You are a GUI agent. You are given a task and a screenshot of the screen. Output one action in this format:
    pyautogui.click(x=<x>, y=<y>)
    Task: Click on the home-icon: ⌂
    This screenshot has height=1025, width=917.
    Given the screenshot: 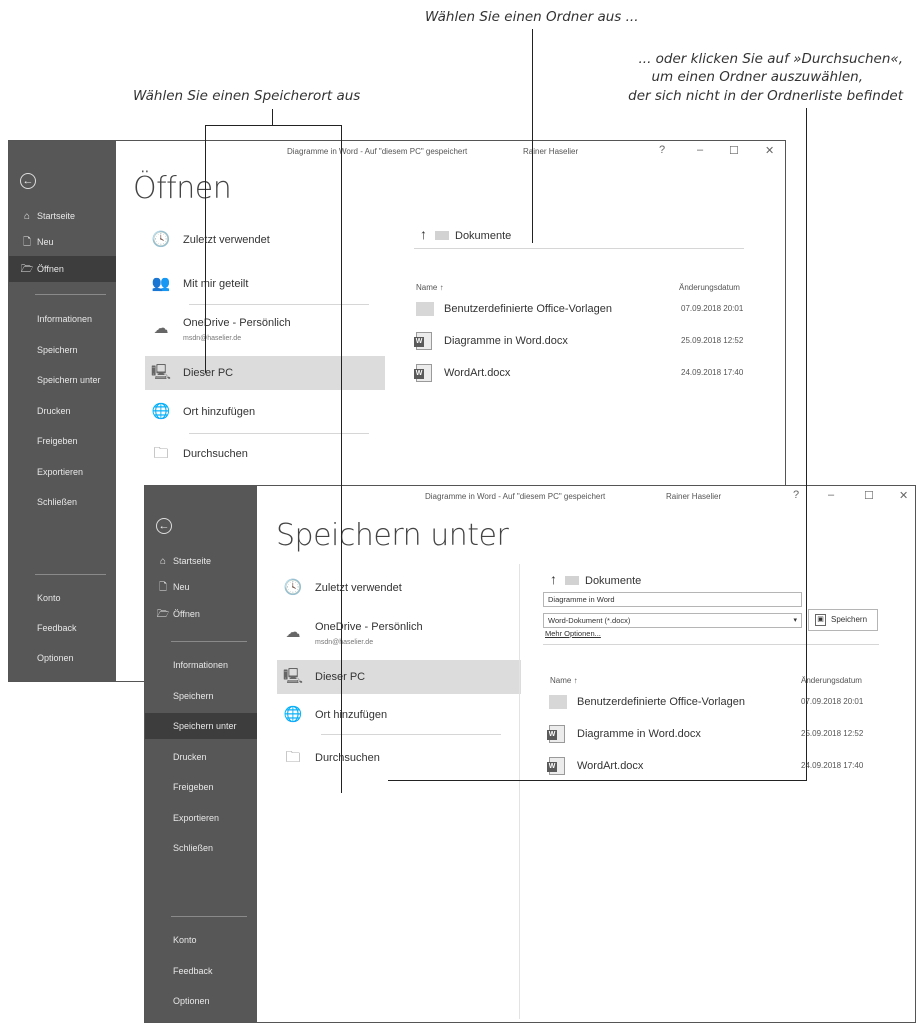 What is the action you would take?
    pyautogui.click(x=163, y=561)
    